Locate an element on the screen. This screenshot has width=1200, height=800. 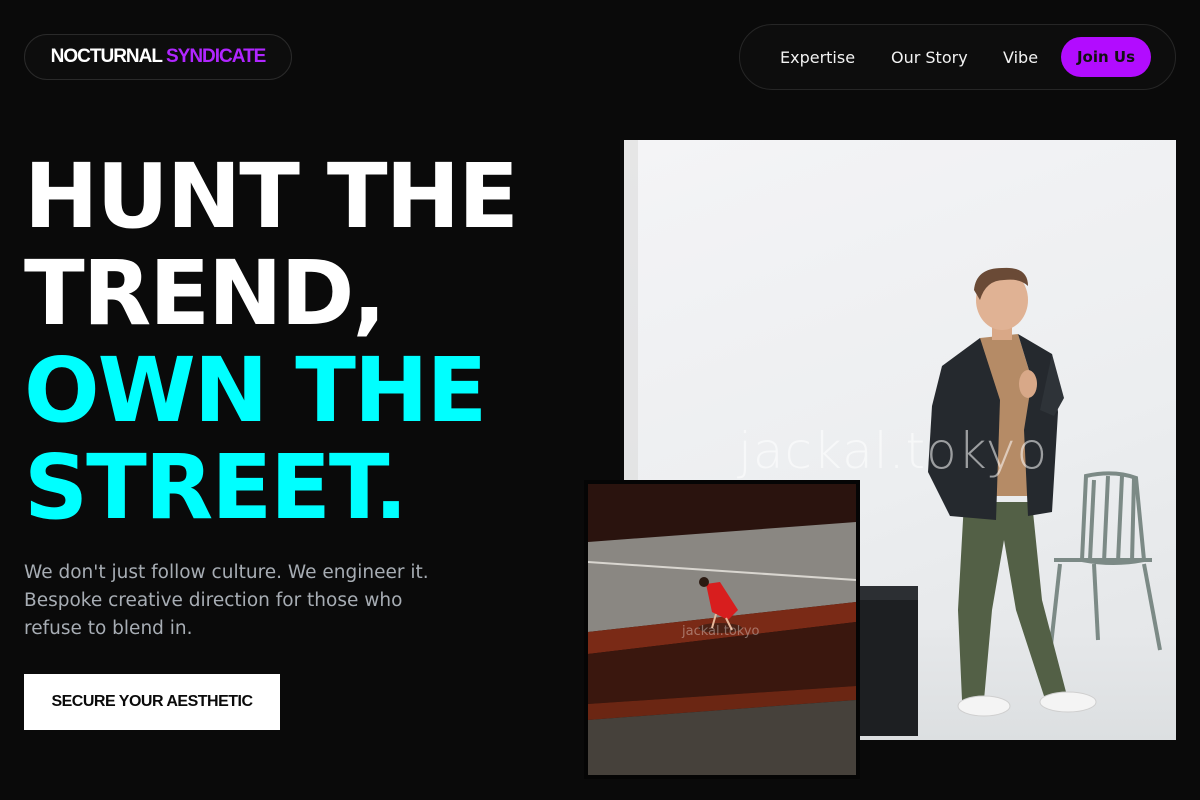
headline-line-1: HUNT THE is located at coordinates (271, 196).